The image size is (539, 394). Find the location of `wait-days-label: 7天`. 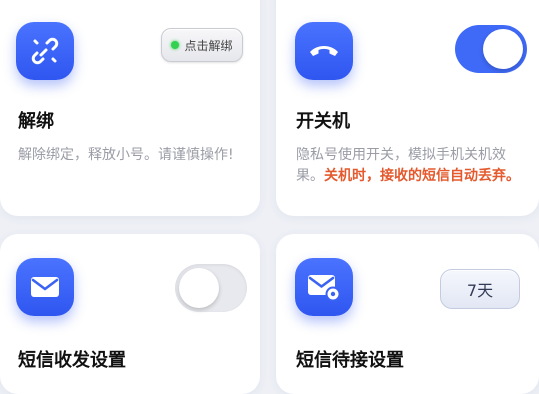

wait-days-label: 7天 is located at coordinates (480, 290).